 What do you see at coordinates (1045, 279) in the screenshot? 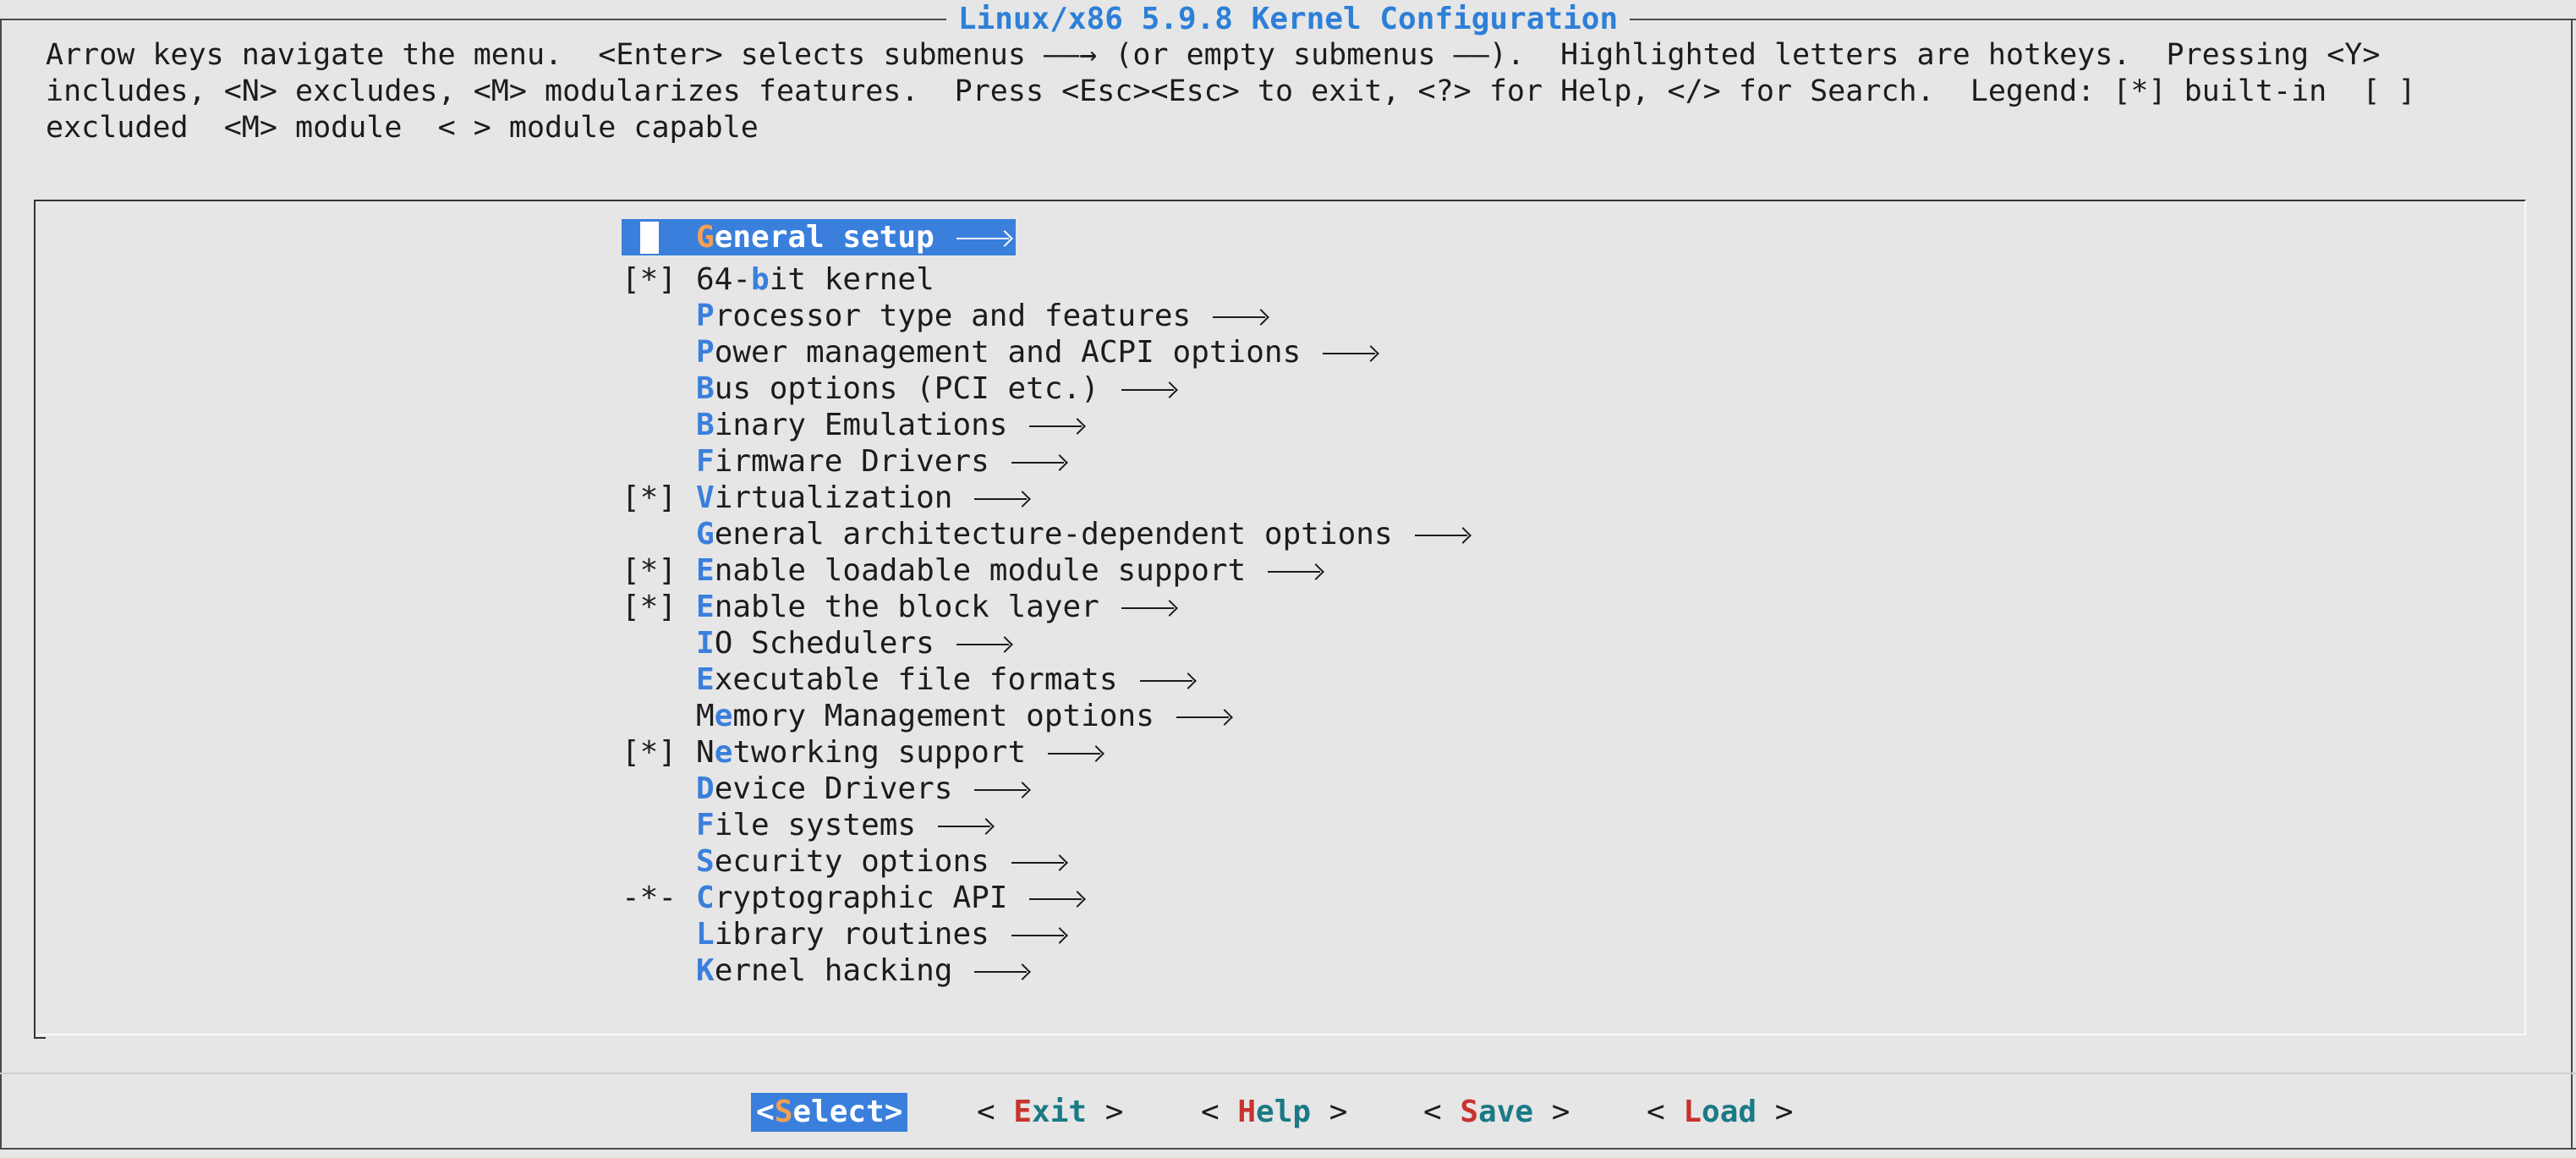
I see `menu-item: [*] 64-bit kernel` at bounding box center [1045, 279].